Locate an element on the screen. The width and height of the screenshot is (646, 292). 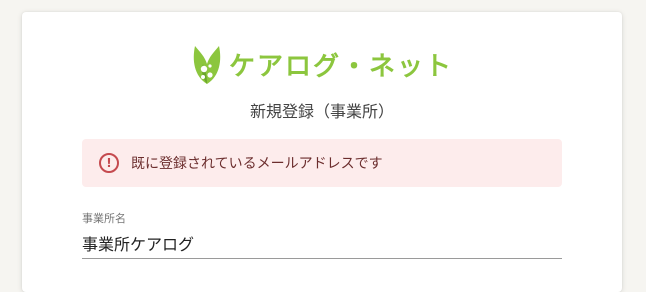
leaf-logo-icon is located at coordinates (207, 65).